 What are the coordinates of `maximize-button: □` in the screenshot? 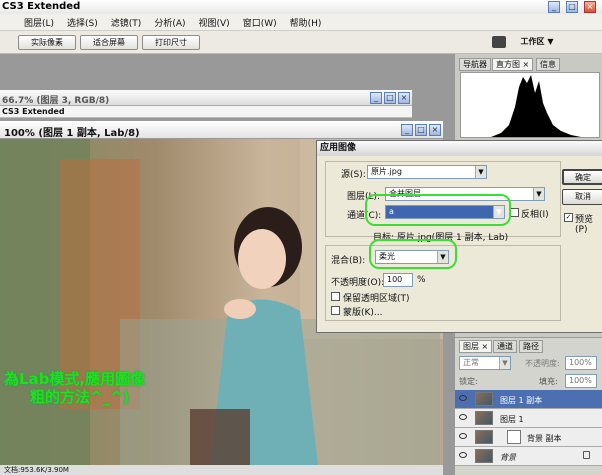 It's located at (572, 7).